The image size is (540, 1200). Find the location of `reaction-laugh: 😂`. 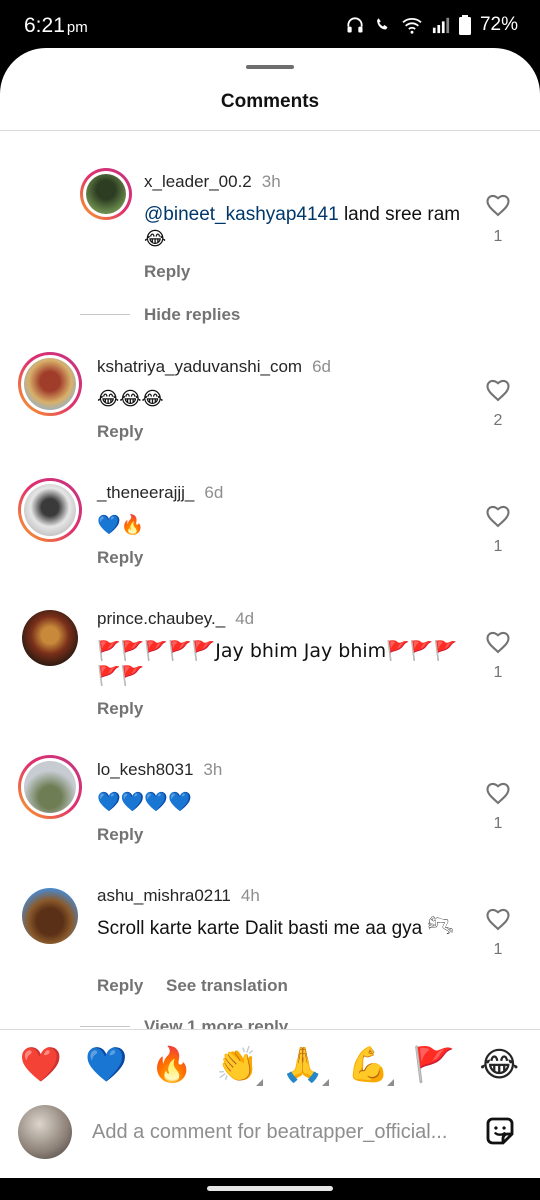

reaction-laugh: 😂 is located at coordinates (499, 1065).